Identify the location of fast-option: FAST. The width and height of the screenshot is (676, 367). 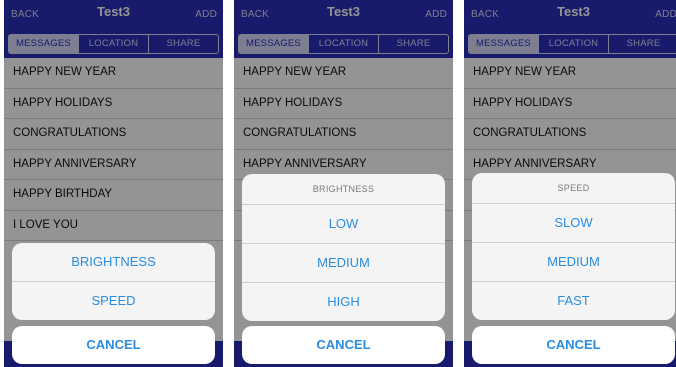
(573, 301).